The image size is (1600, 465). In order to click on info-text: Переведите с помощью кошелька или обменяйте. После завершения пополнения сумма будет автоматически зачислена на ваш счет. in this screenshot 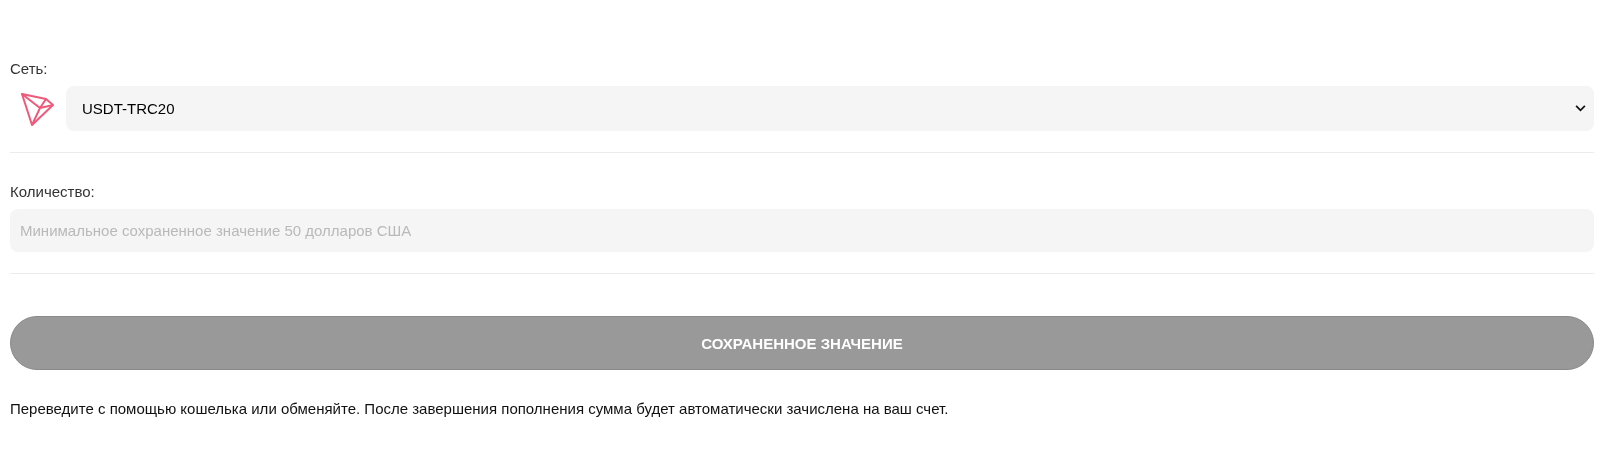, I will do `click(480, 408)`.